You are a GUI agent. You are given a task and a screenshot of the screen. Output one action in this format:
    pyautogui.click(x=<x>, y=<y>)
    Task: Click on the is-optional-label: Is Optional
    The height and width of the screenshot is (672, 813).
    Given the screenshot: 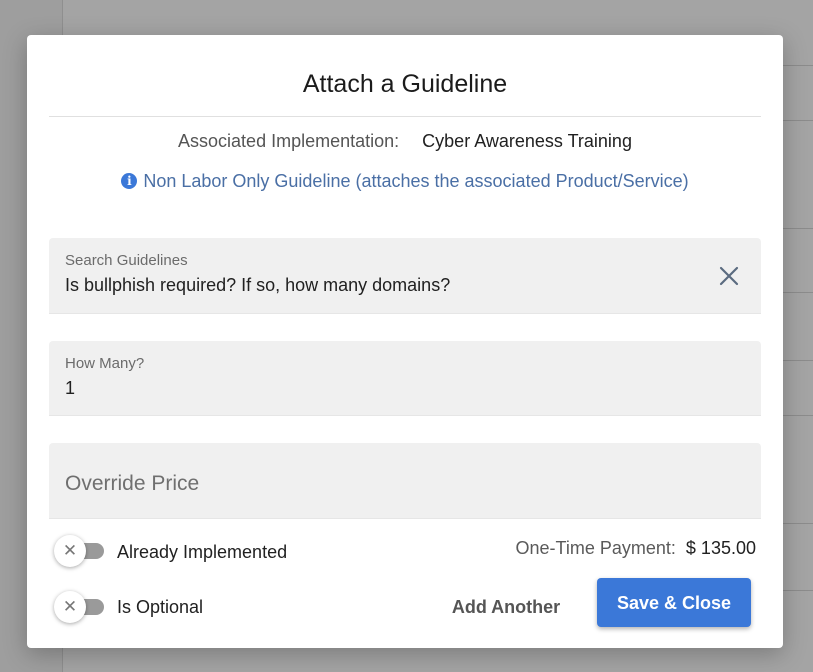 What is the action you would take?
    pyautogui.click(x=160, y=607)
    